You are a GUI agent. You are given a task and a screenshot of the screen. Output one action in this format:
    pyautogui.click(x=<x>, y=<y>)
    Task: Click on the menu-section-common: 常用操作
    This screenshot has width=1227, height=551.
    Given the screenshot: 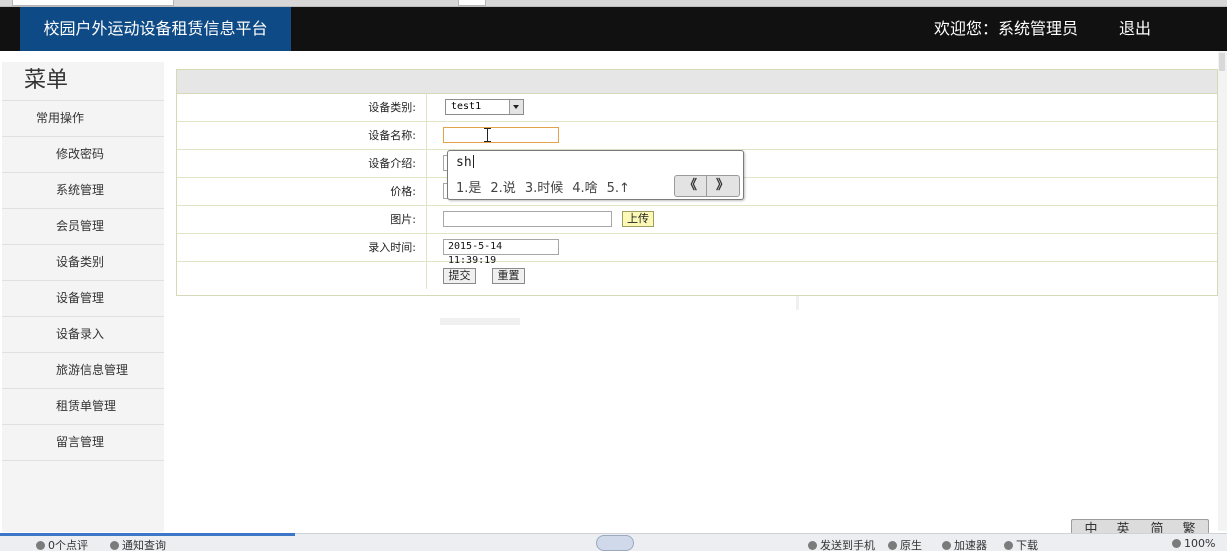 What is the action you would take?
    pyautogui.click(x=83, y=119)
    